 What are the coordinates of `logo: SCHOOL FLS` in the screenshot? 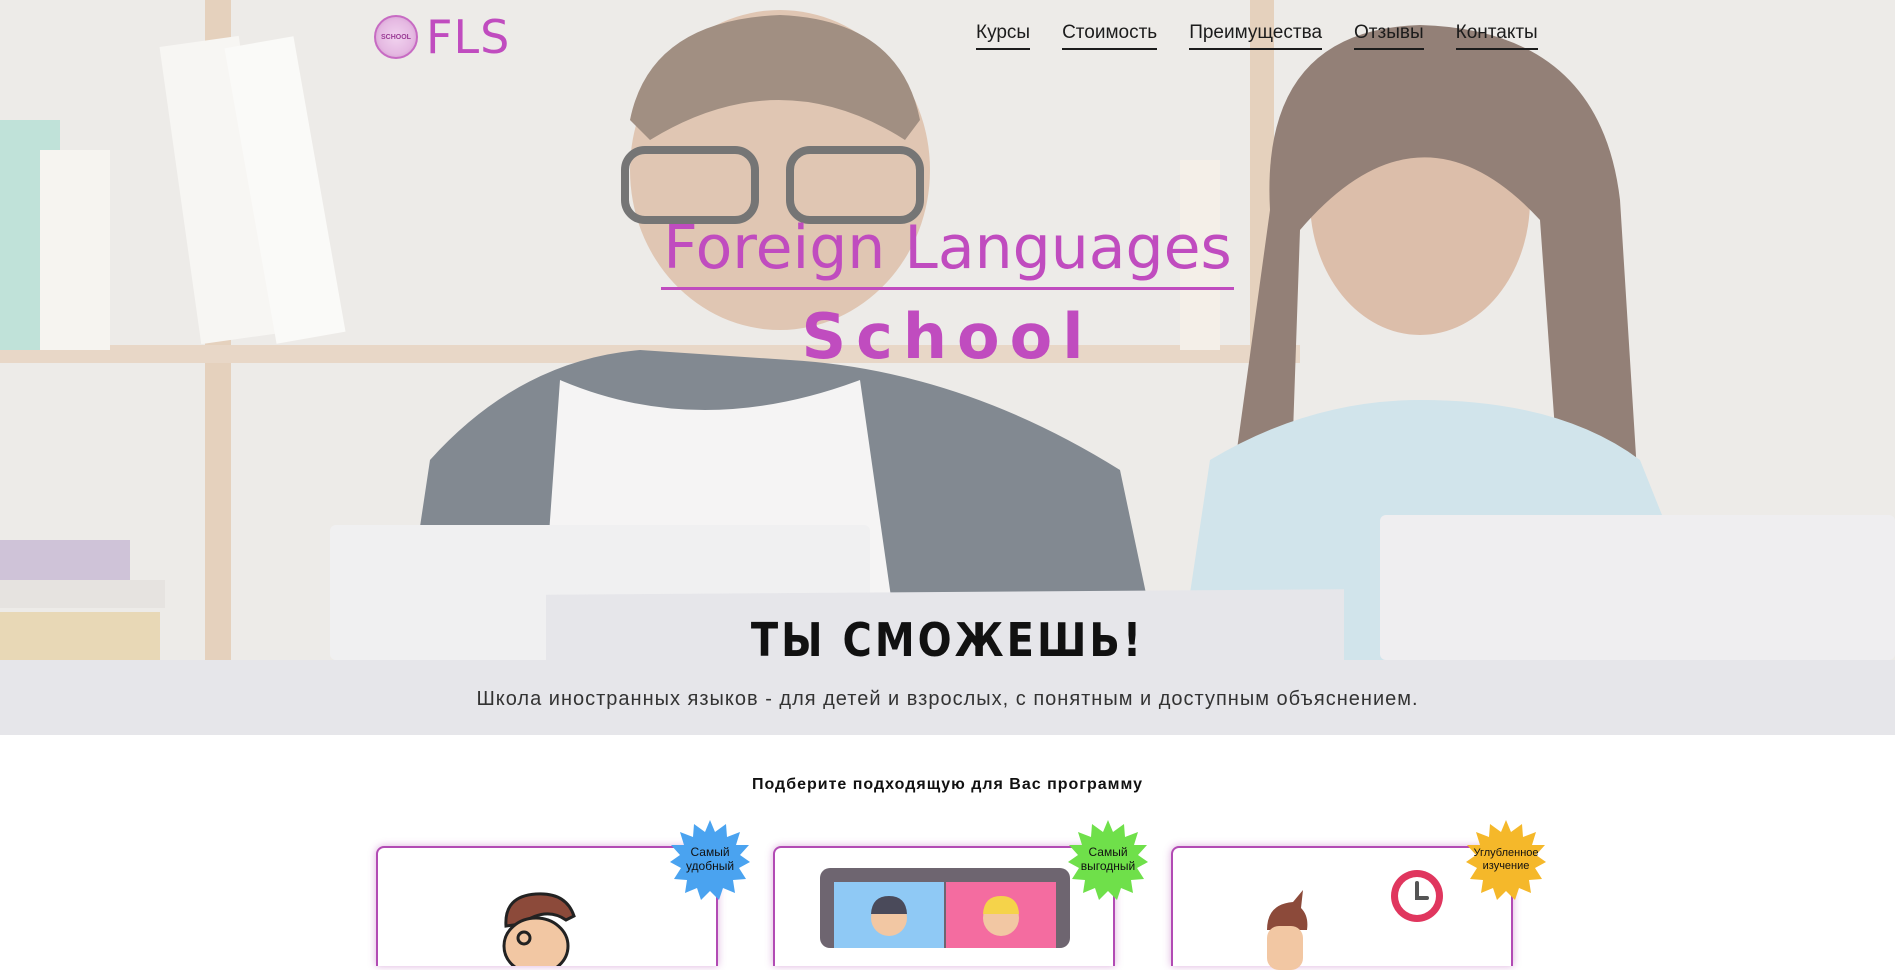 It's located at (442, 37).